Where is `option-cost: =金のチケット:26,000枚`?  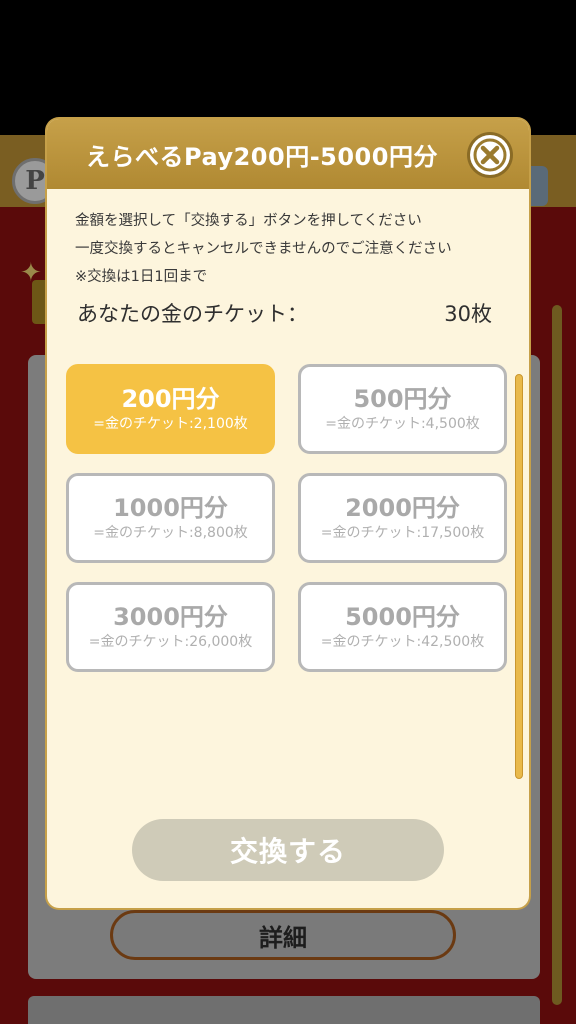
option-cost: =金のチケット:26,000枚 is located at coordinates (170, 642).